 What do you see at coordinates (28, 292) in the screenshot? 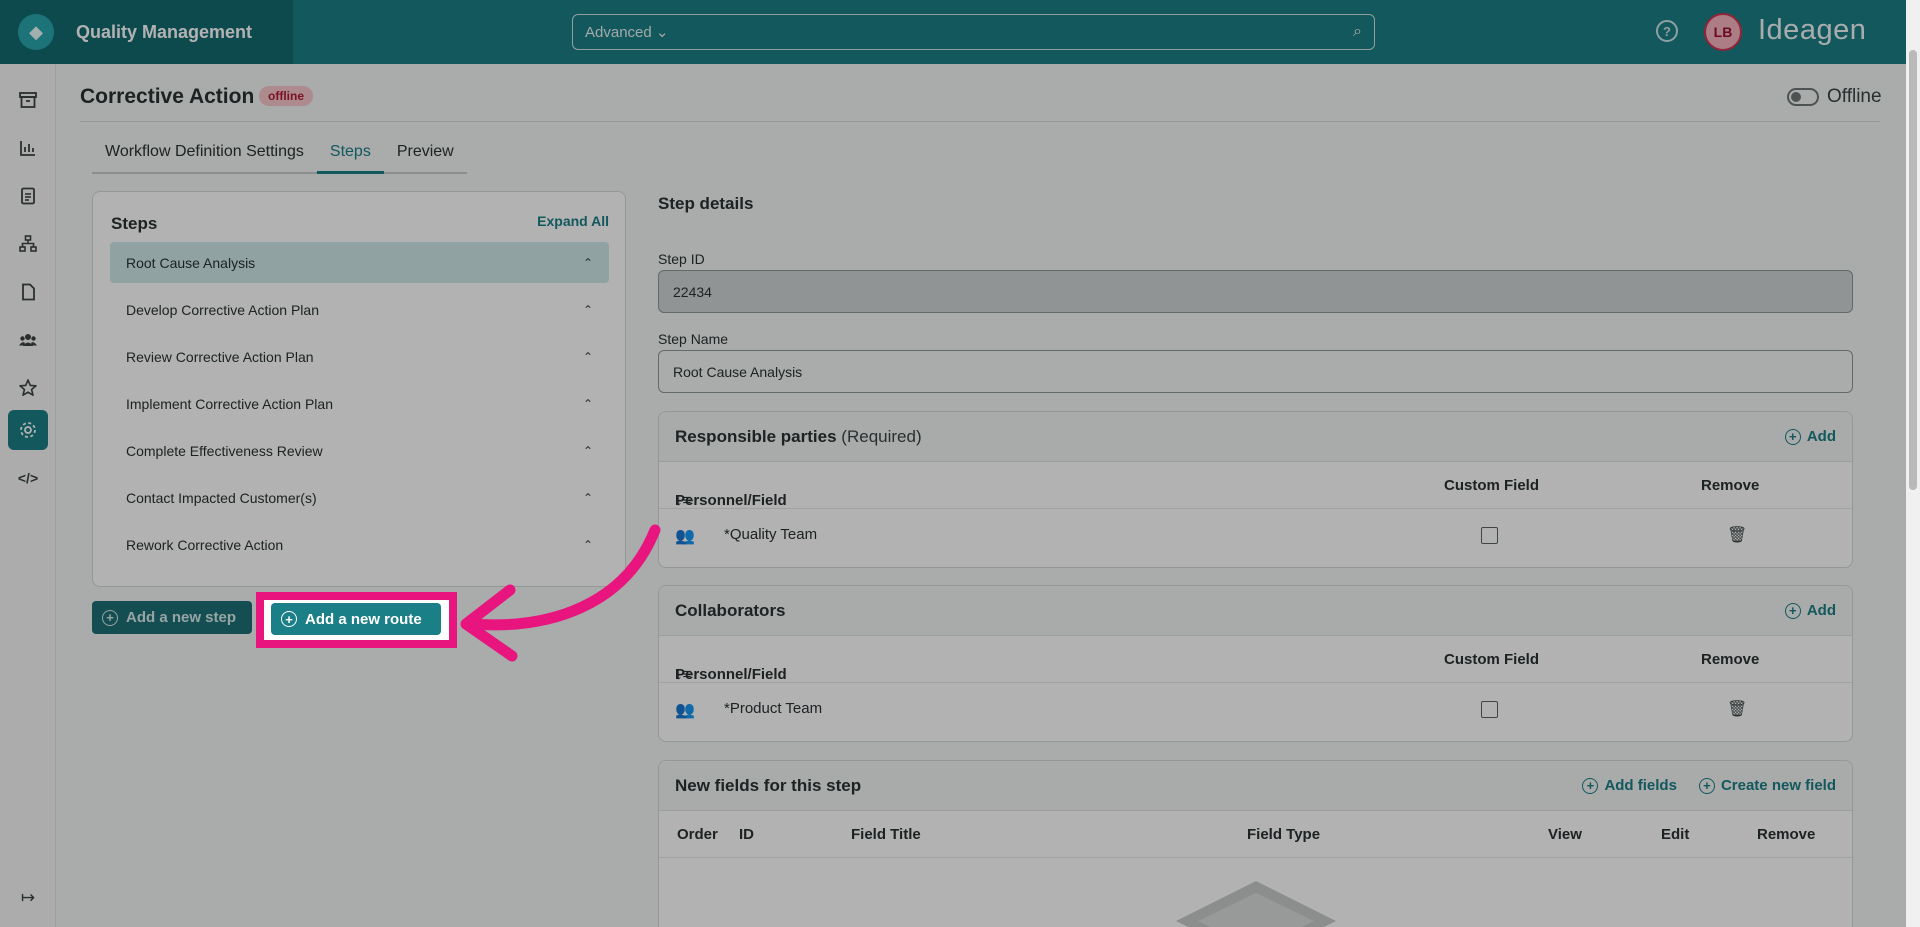
I see `file-icon` at bounding box center [28, 292].